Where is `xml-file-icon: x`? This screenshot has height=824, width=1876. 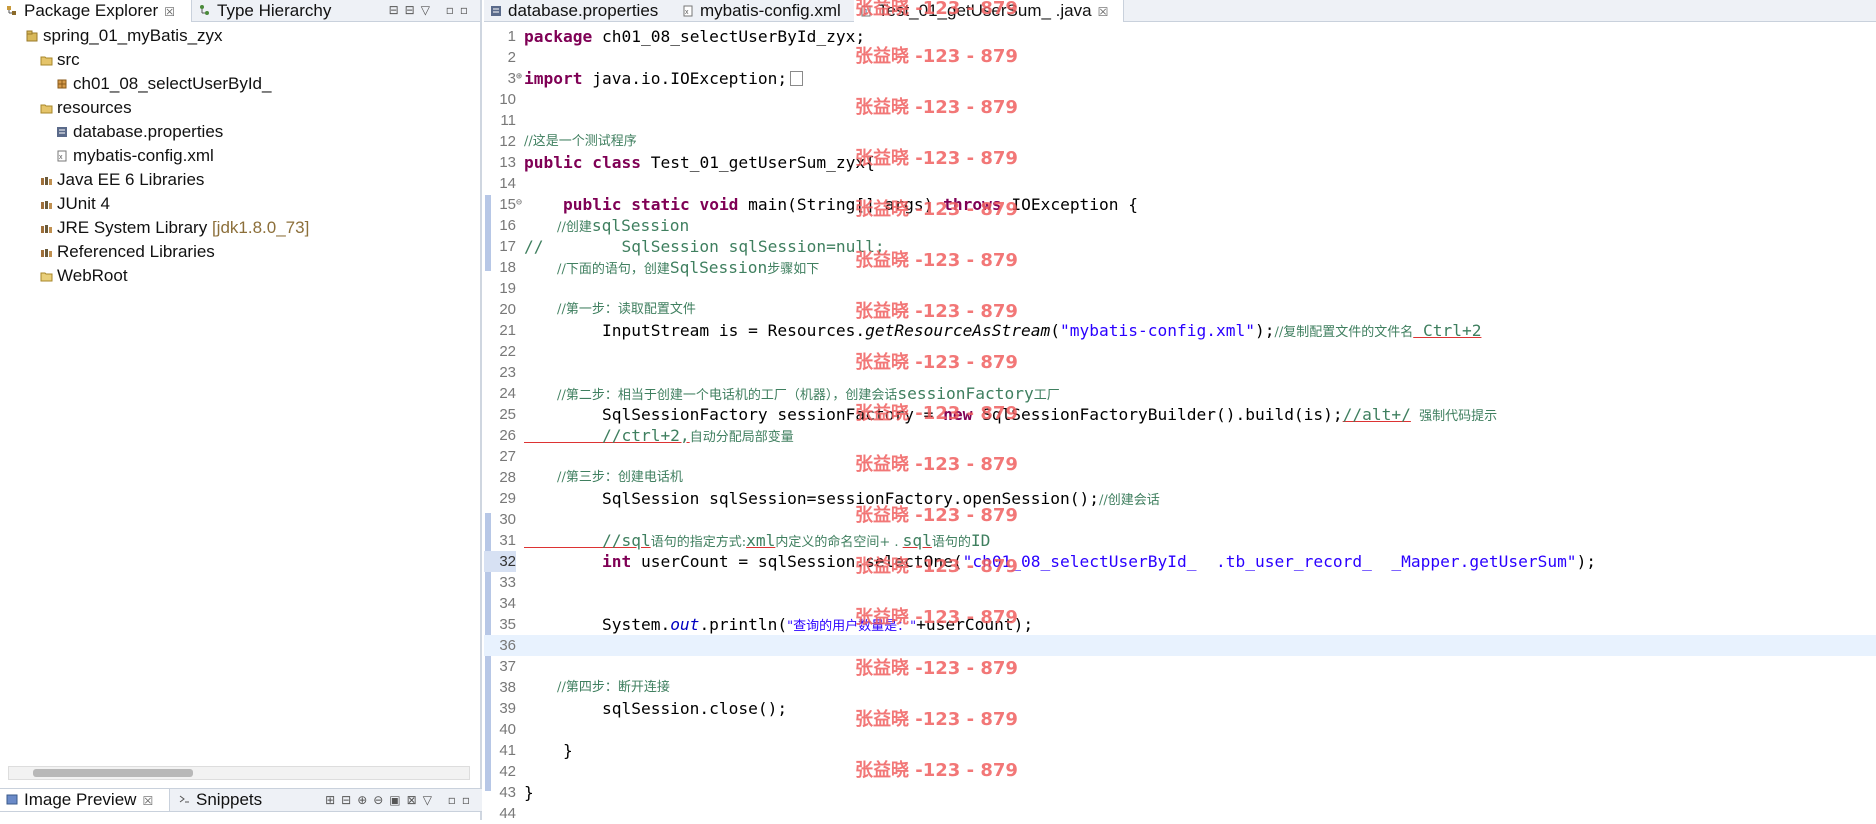
xml-file-icon: x is located at coordinates (688, 11).